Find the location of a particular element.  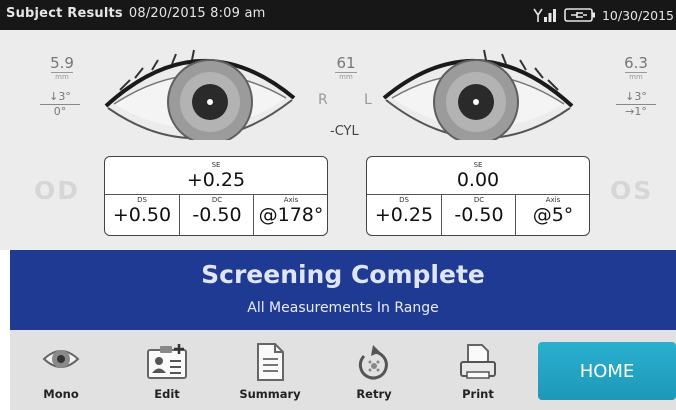

status-icons: 10/30/2015 is located at coordinates (603, 15).